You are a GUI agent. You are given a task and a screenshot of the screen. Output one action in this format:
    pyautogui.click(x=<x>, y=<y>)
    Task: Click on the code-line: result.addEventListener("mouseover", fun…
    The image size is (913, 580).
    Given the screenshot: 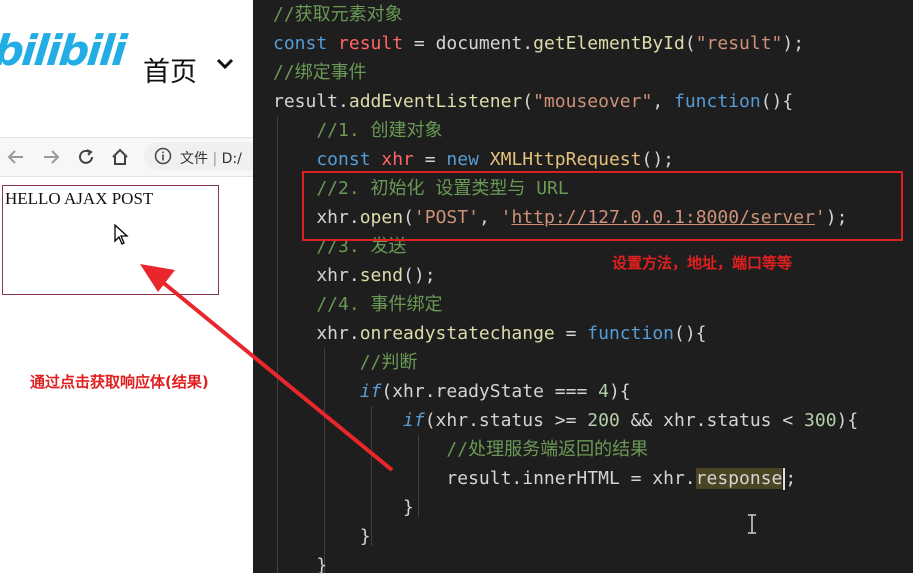 What is the action you would take?
    pyautogui.click(x=533, y=101)
    